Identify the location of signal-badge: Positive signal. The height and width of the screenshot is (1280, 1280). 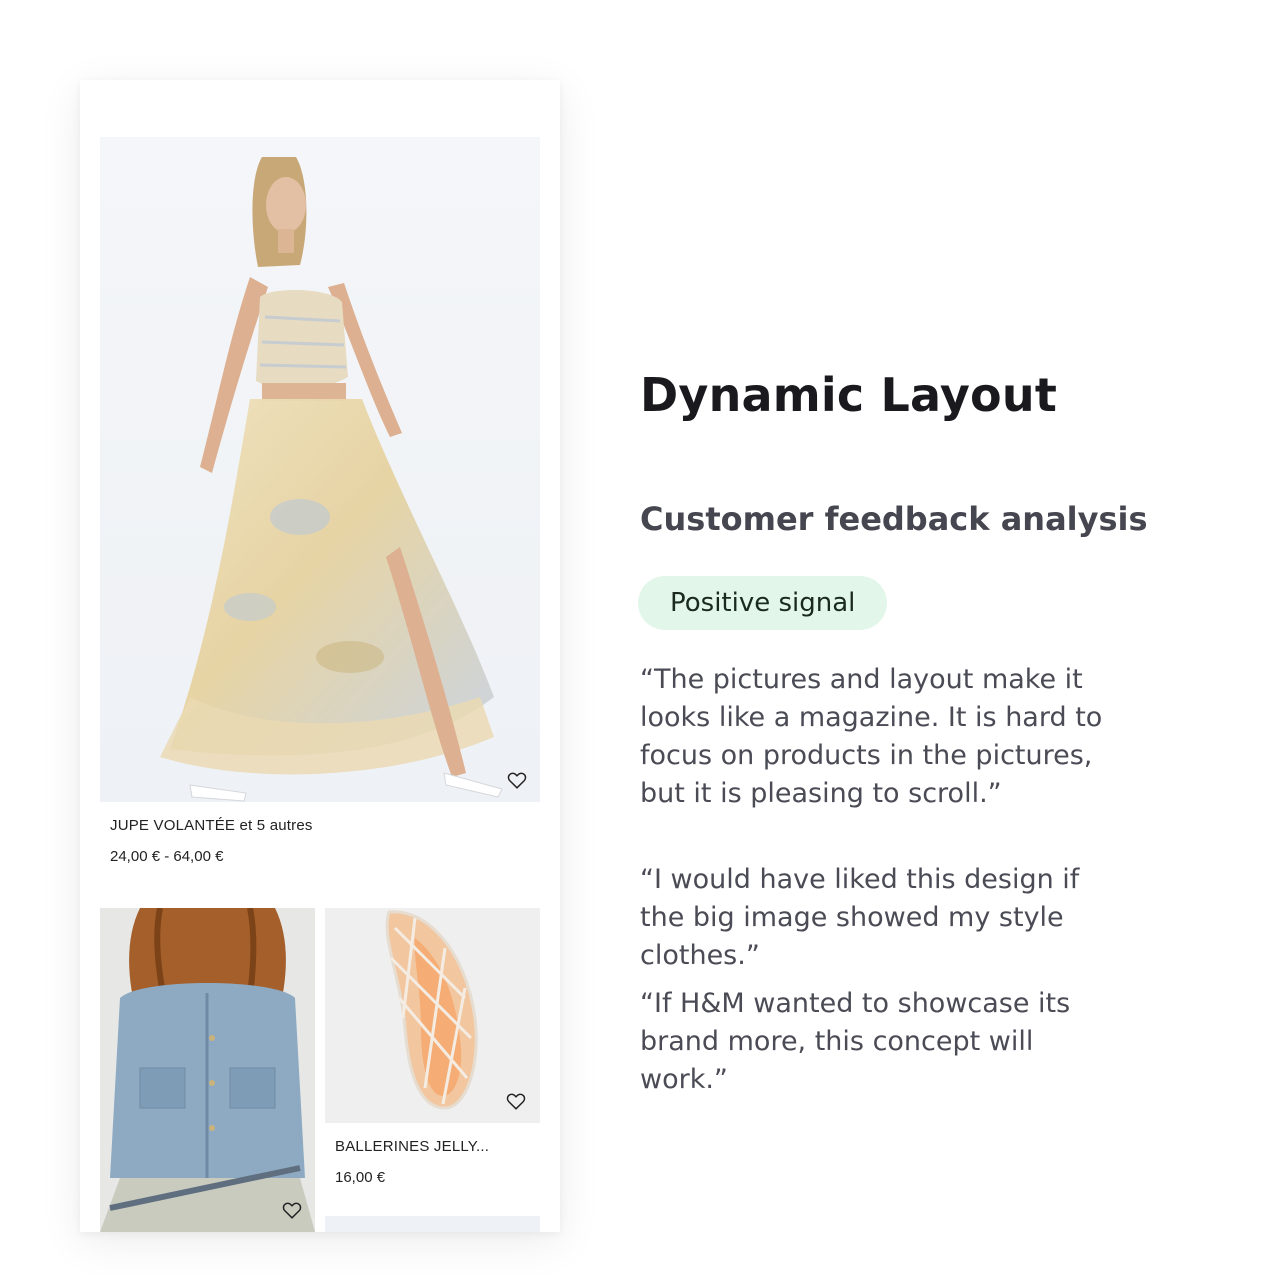
(763, 603).